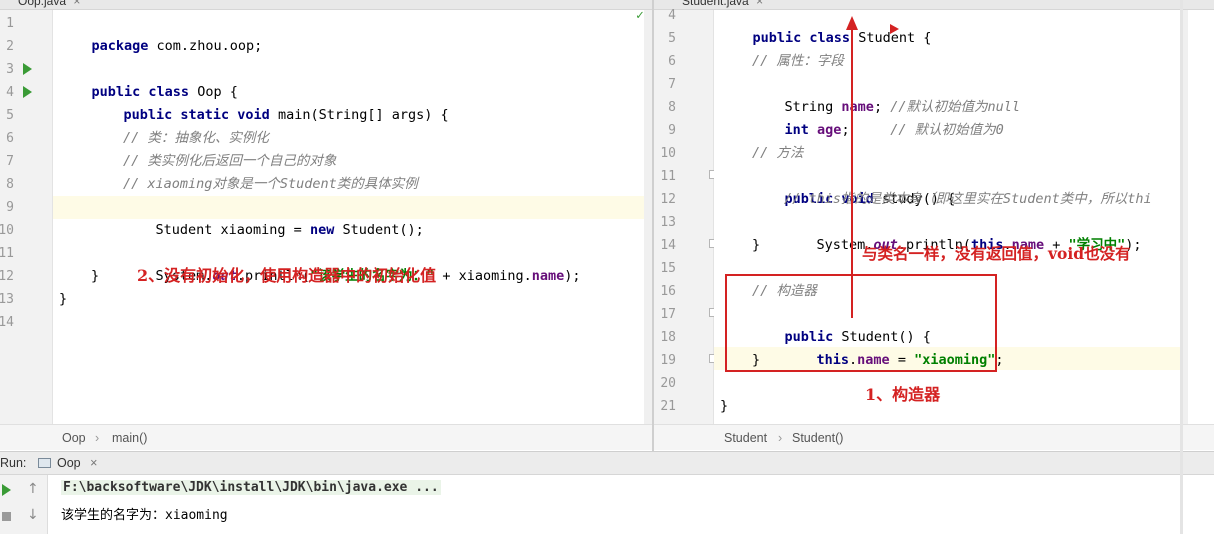  What do you see at coordinates (903, 394) in the screenshot?
I see `annotation-constructor: 1、构造器` at bounding box center [903, 394].